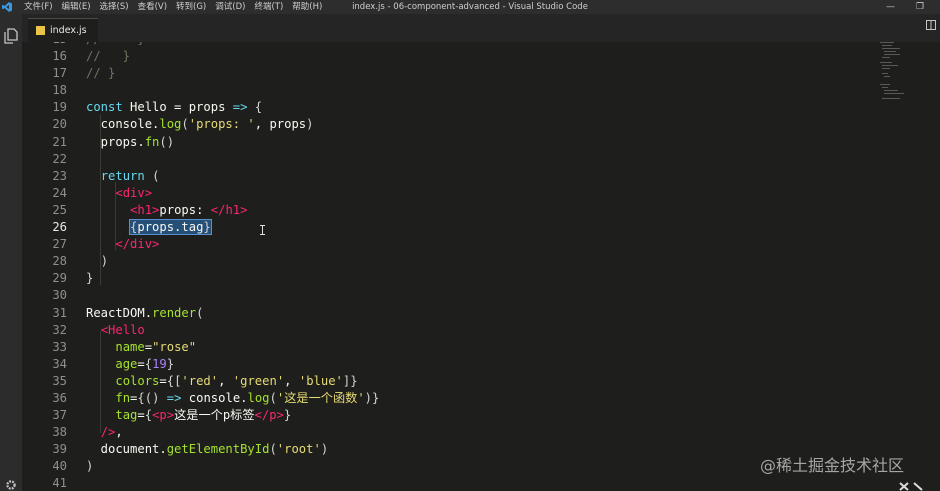 The height and width of the screenshot is (491, 940). Describe the element at coordinates (452, 466) in the screenshot. I see `code-line: 40)` at that location.